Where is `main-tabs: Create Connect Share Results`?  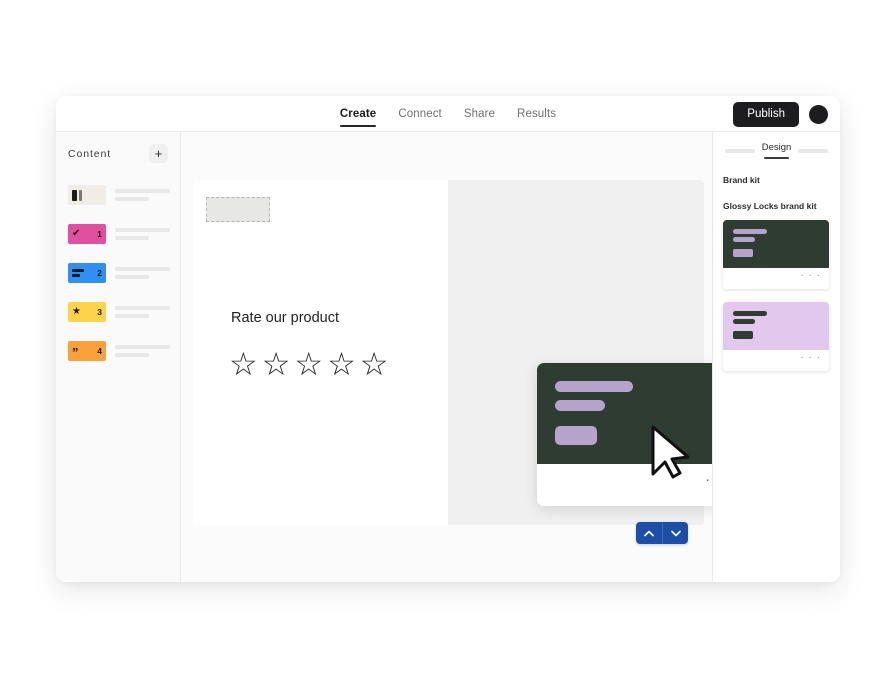 main-tabs: Create Connect Share Results is located at coordinates (448, 114).